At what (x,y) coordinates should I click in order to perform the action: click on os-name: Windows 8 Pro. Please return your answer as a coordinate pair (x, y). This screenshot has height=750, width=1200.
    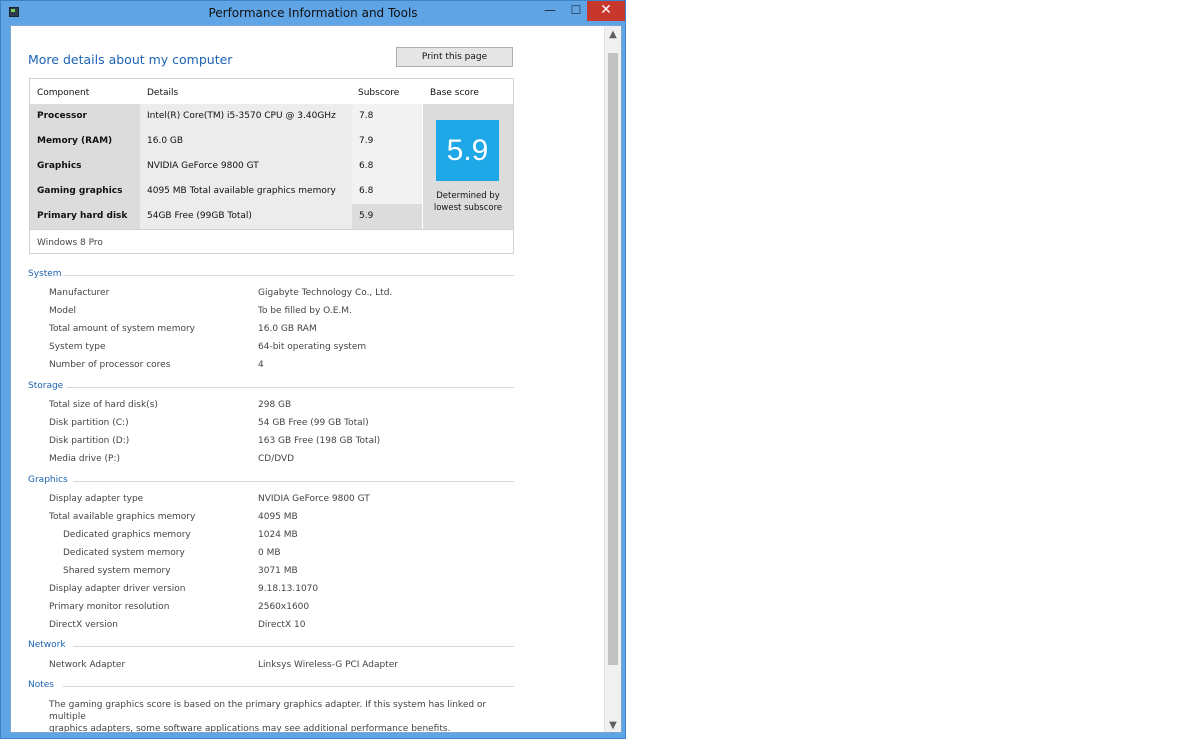
    Looking at the image, I should click on (70, 243).